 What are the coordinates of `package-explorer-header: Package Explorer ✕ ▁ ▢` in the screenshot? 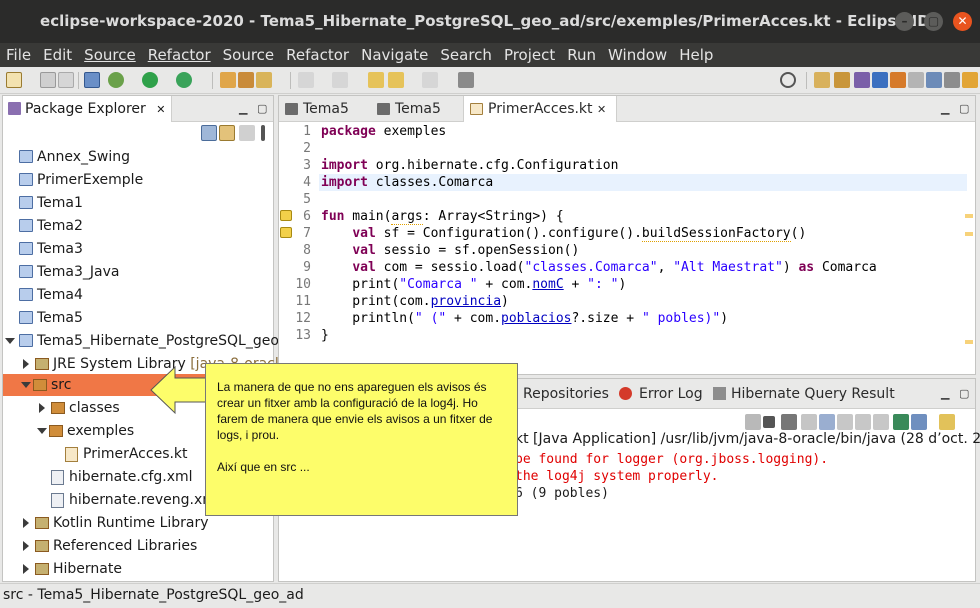 It's located at (138, 109).